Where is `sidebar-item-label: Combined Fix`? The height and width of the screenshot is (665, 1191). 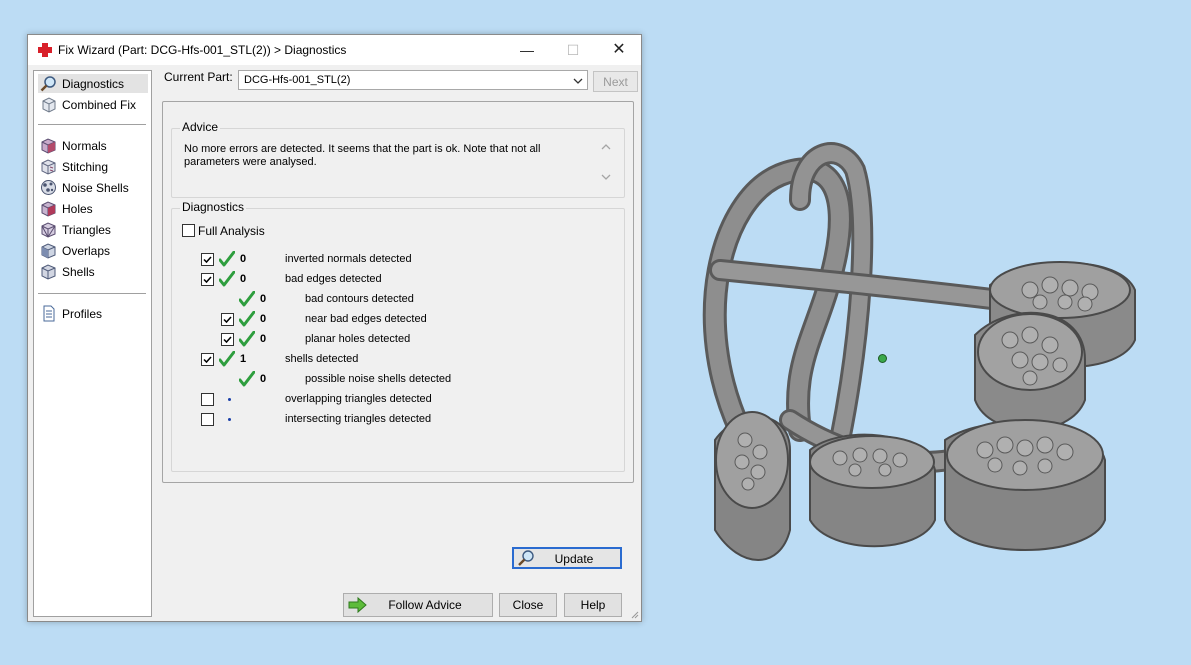
sidebar-item-label: Combined Fix is located at coordinates (99, 105).